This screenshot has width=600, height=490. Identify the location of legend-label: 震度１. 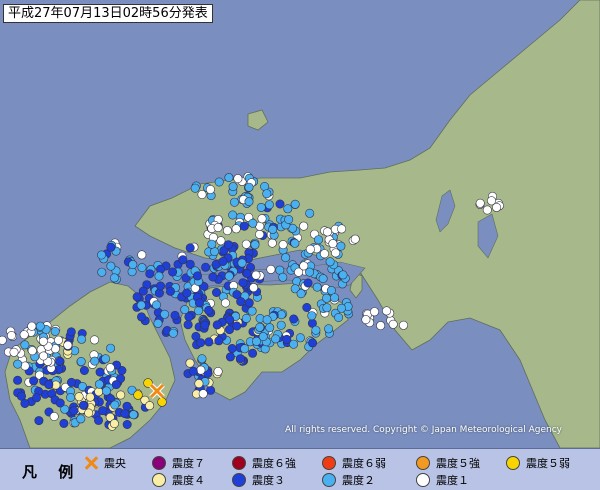
(452, 480).